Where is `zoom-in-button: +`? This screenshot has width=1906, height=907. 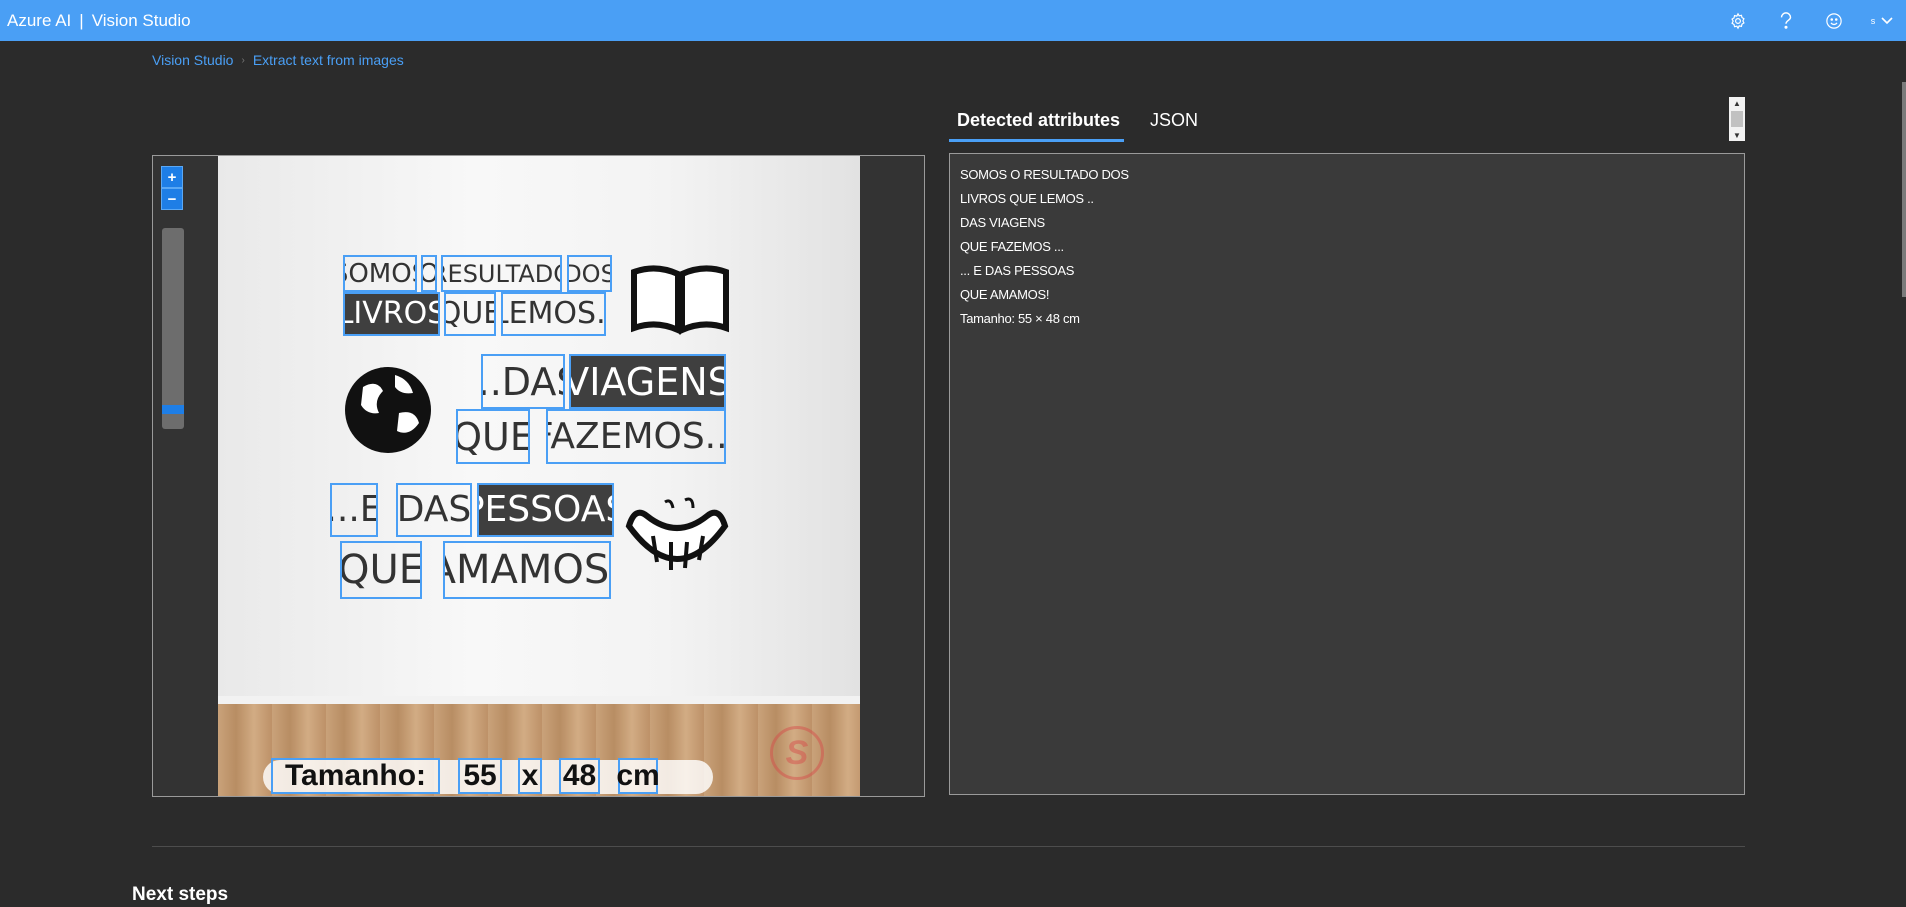
zoom-in-button: + is located at coordinates (172, 177).